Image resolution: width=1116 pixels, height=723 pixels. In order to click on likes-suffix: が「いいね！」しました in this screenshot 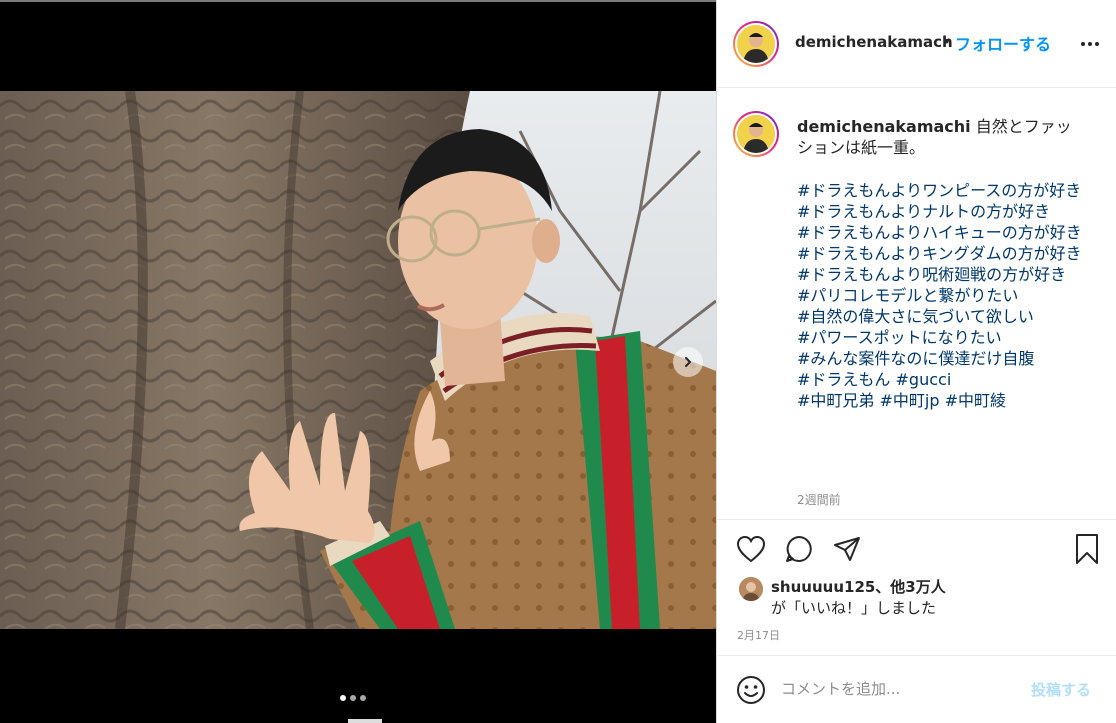, I will do `click(854, 608)`.